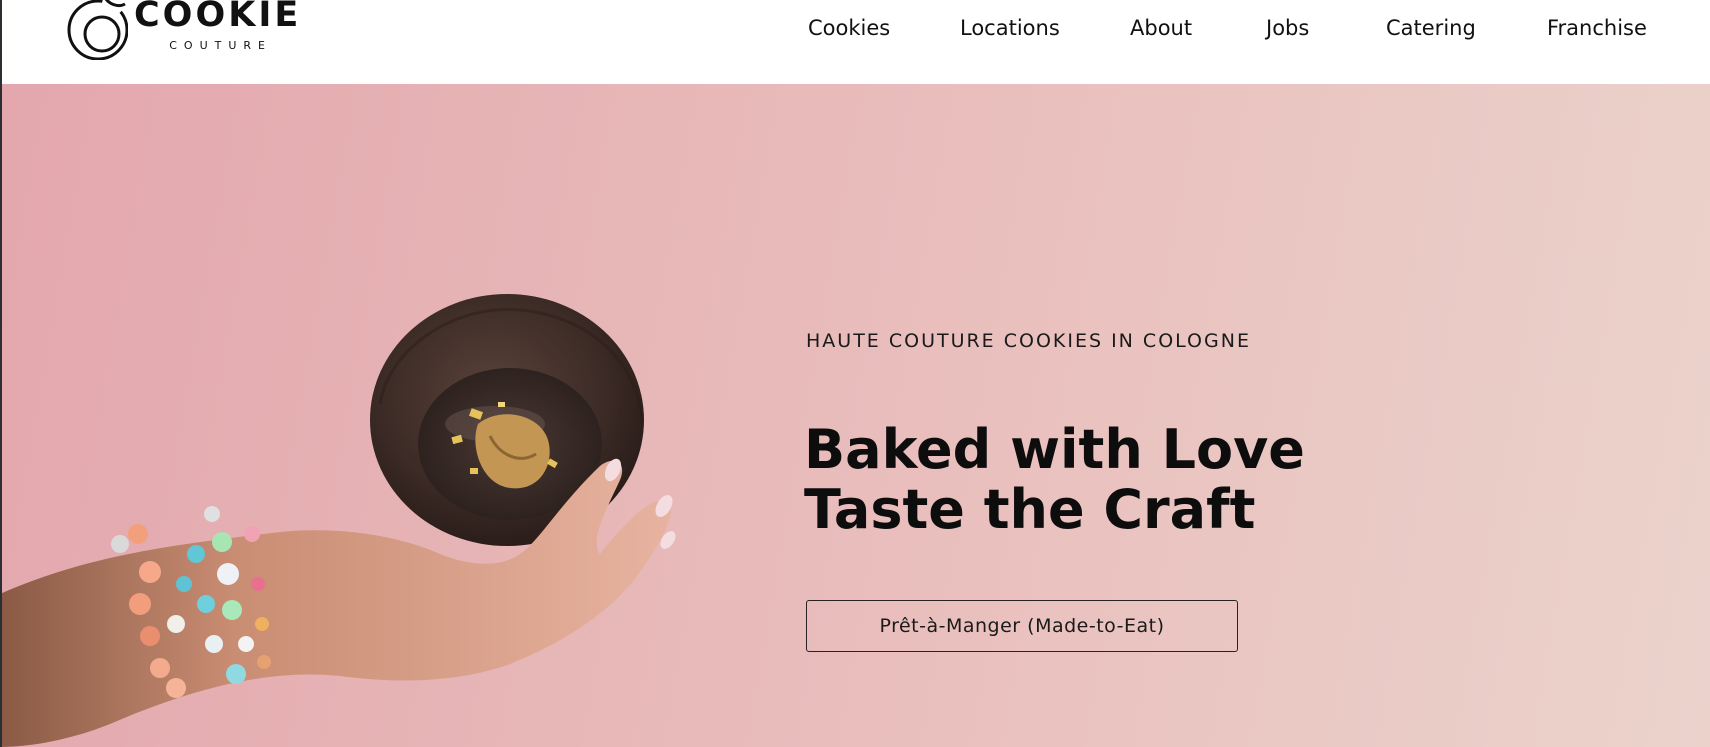 This screenshot has width=1710, height=747. I want to click on hero-headline-line1: Baked with Love, so click(1054, 449).